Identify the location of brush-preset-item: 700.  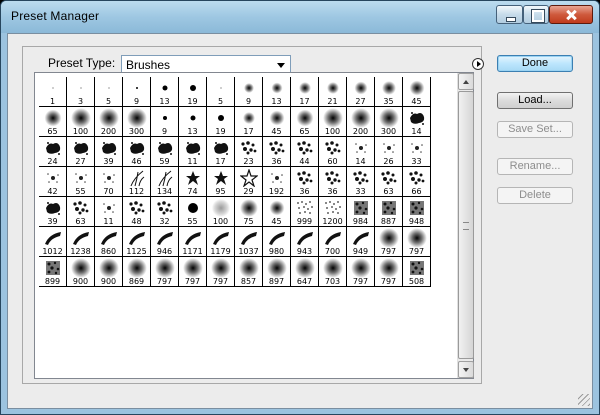
(333, 242).